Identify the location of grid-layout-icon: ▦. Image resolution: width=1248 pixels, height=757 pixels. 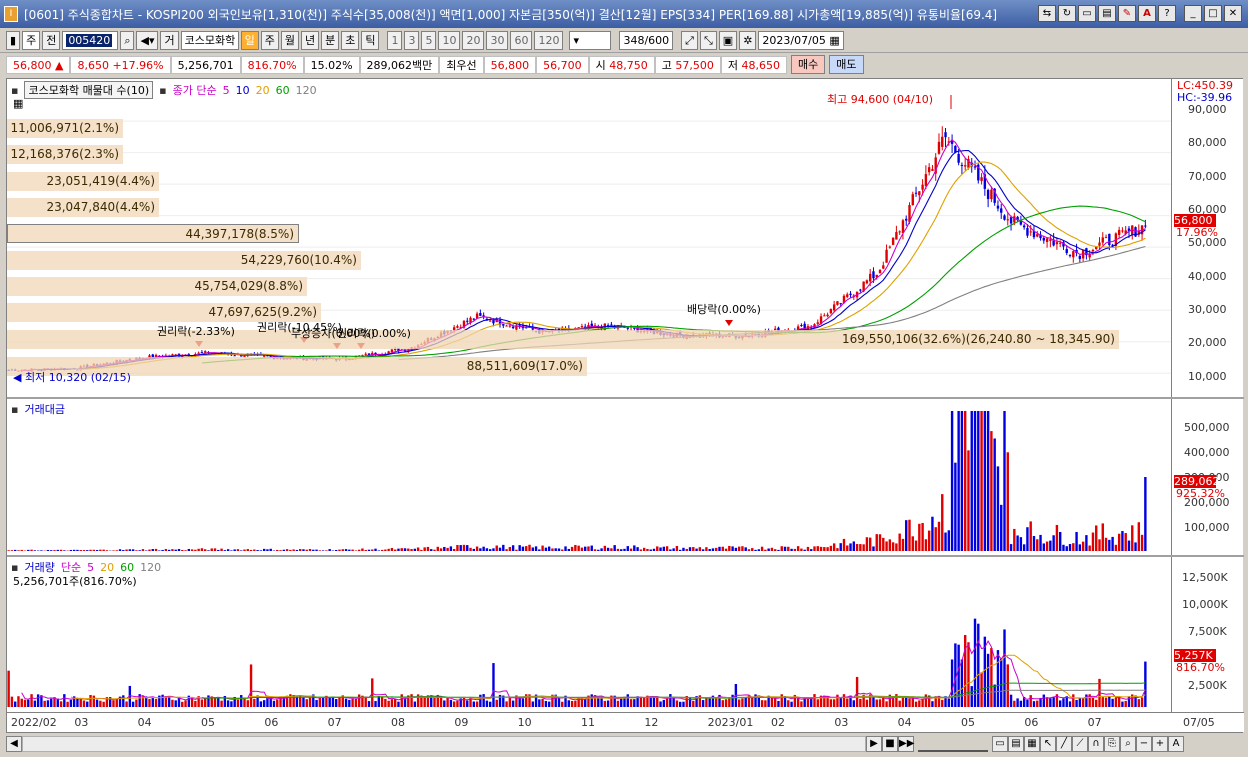
(1032, 744).